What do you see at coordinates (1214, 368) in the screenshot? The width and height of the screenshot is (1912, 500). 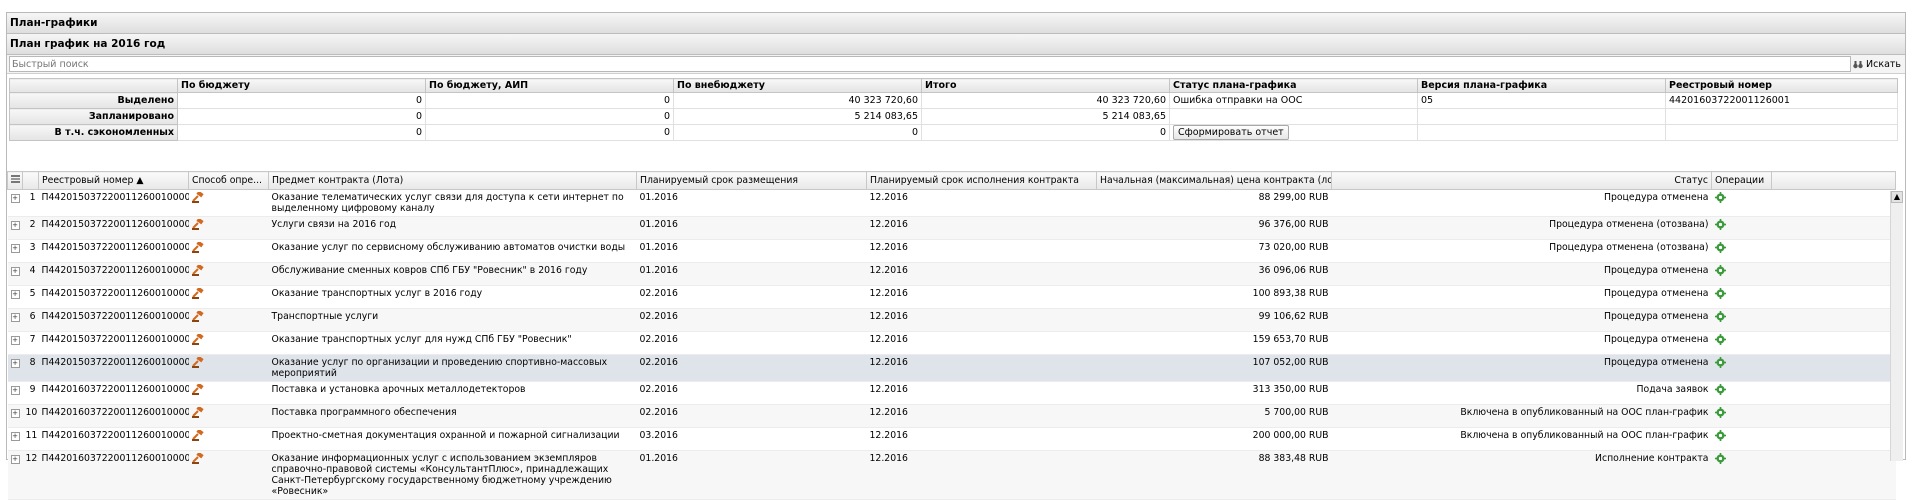 I see `cell-price: 107 052,00 RUB` at bounding box center [1214, 368].